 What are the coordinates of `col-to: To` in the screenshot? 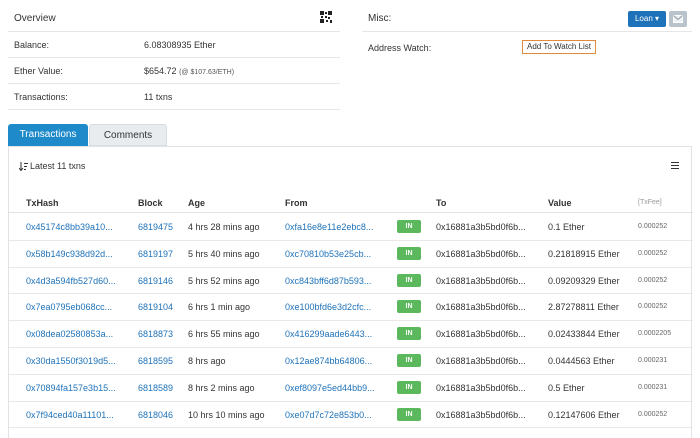 It's located at (441, 203).